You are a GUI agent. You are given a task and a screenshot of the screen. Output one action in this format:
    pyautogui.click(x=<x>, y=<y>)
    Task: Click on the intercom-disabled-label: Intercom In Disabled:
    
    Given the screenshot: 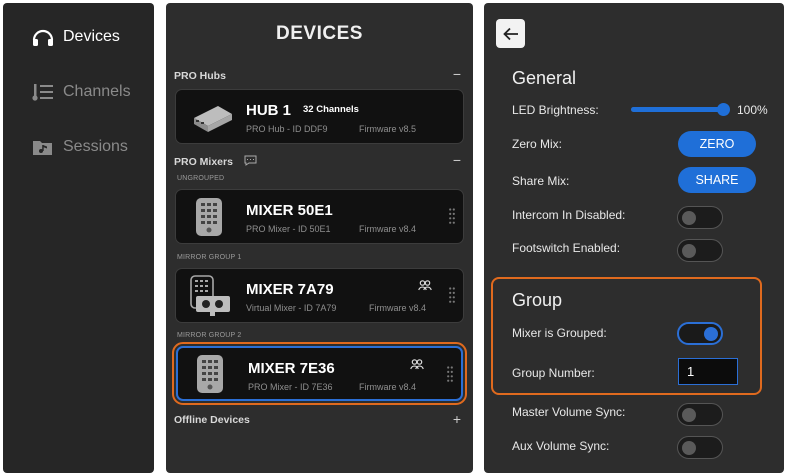 What is the action you would take?
    pyautogui.click(x=569, y=215)
    